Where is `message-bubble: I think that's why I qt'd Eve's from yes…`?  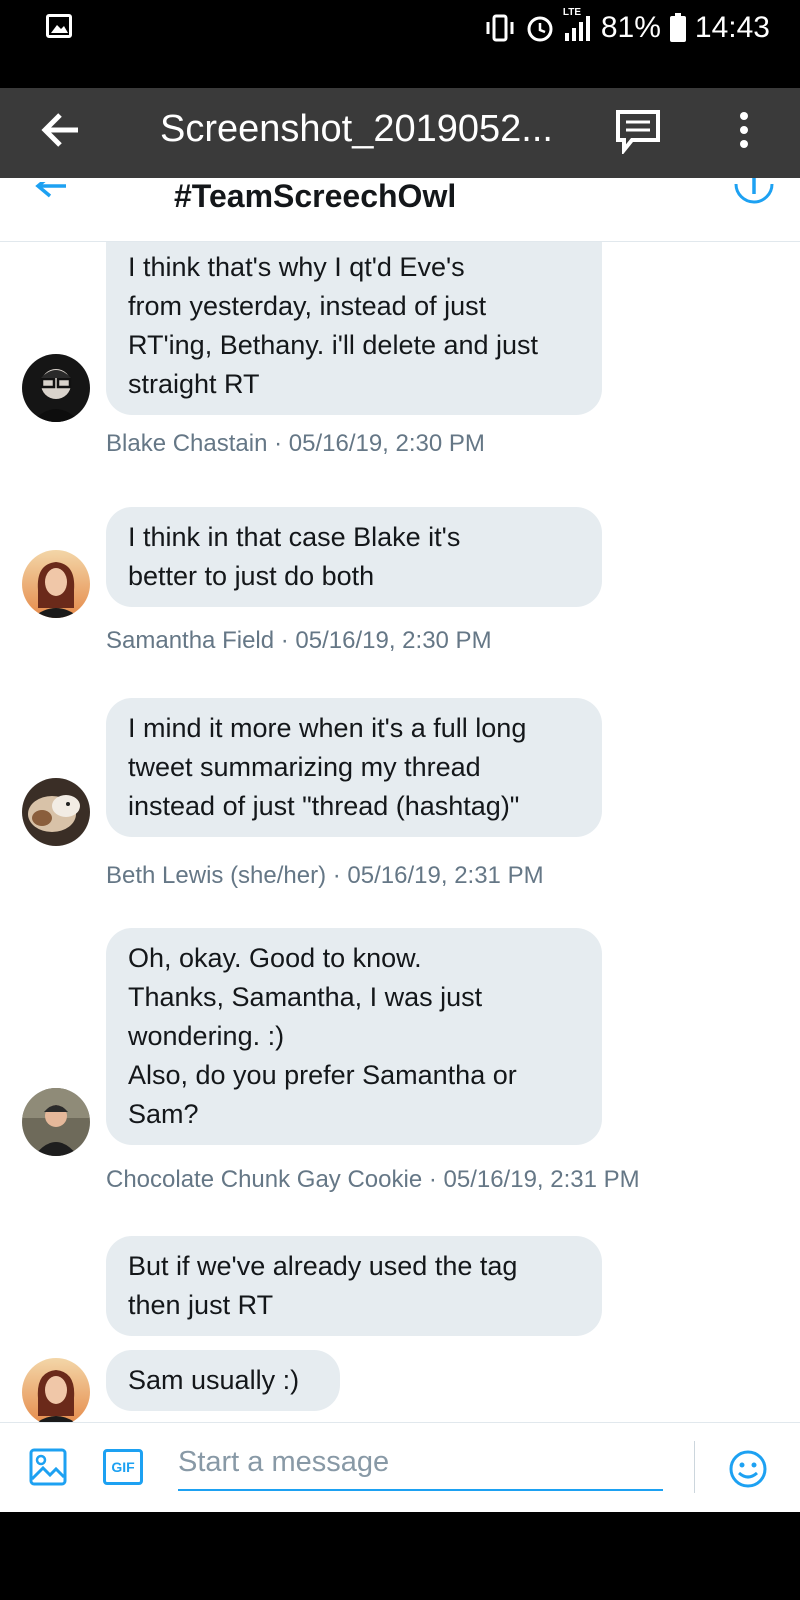 message-bubble: I think that's why I qt'd Eve's from yes… is located at coordinates (354, 328).